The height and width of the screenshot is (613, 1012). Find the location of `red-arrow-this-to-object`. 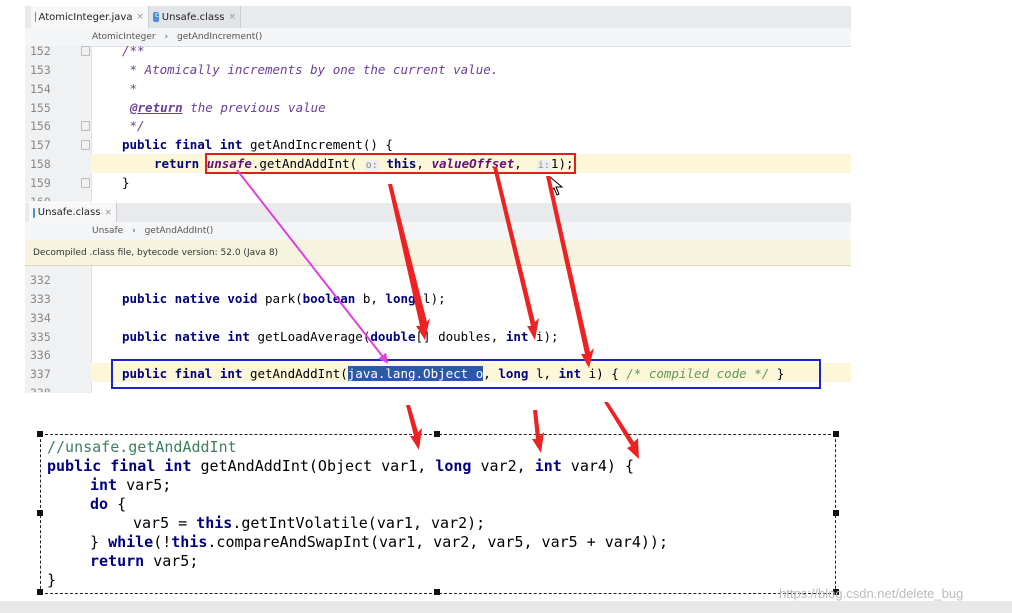

red-arrow-this-to-object is located at coordinates (409, 262).